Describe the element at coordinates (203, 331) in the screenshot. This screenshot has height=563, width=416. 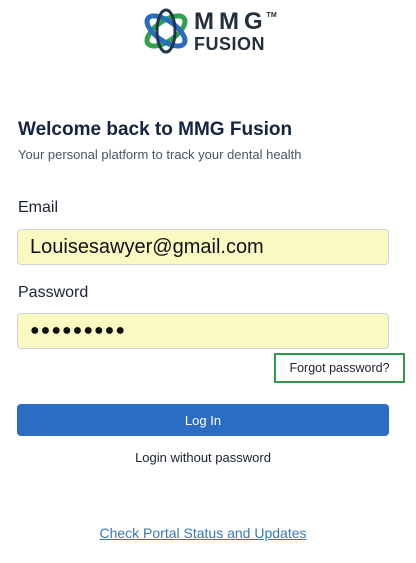
I see `password-field: ●●●●●●●●●` at that location.